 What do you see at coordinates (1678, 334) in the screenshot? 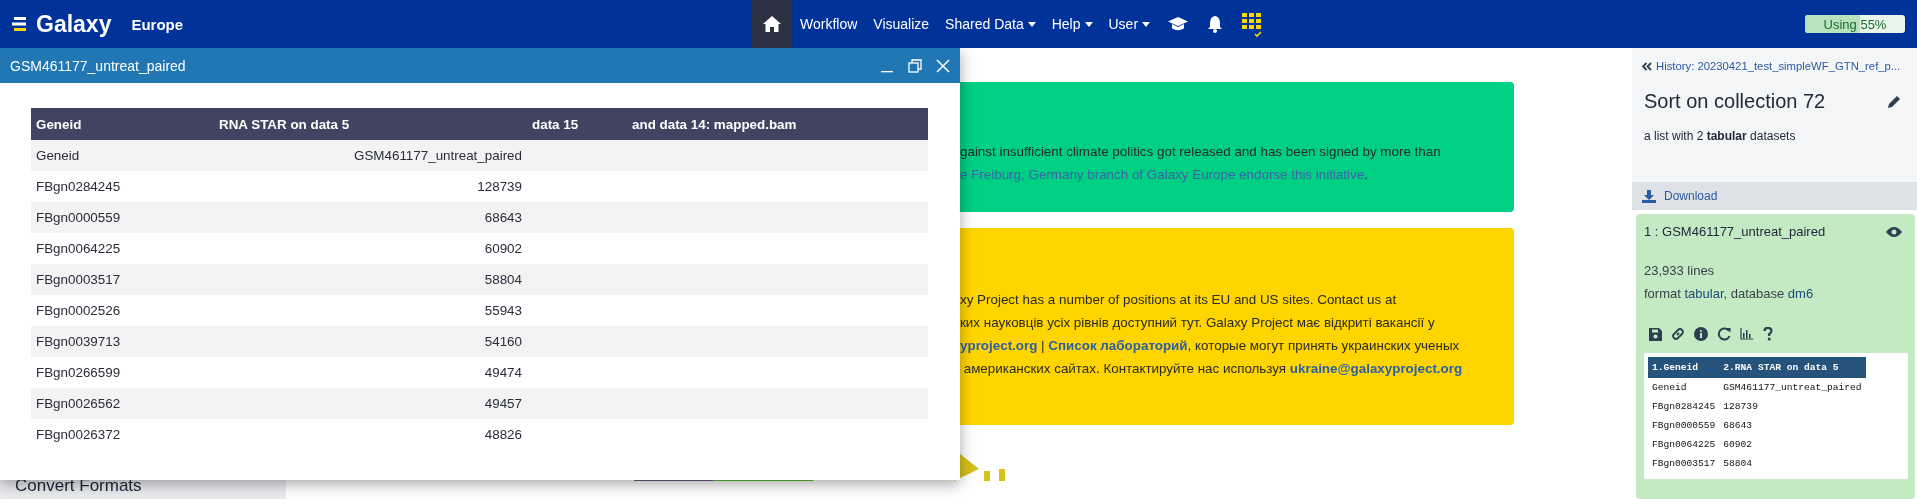
I see `link-icon` at bounding box center [1678, 334].